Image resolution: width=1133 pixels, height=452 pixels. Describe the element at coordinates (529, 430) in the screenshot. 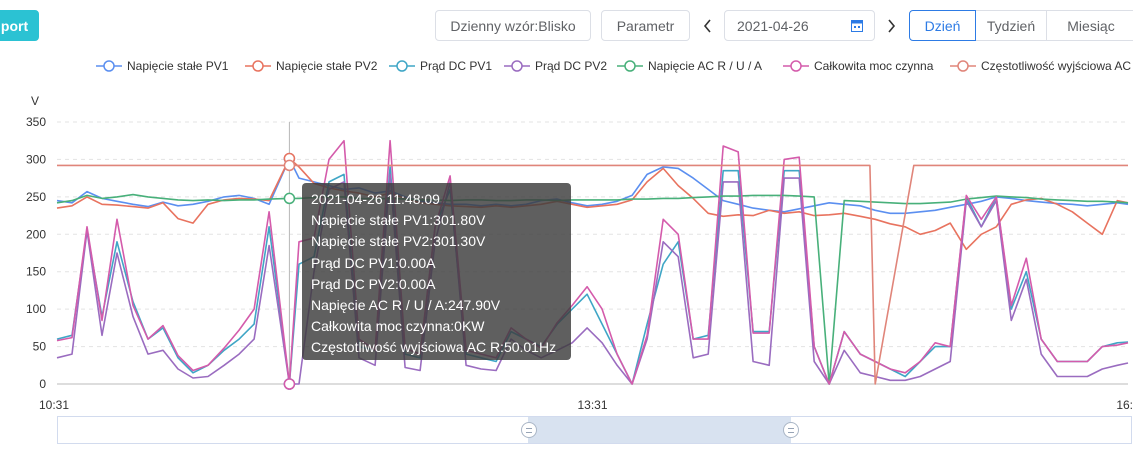

I see `zoom-handle-left` at that location.